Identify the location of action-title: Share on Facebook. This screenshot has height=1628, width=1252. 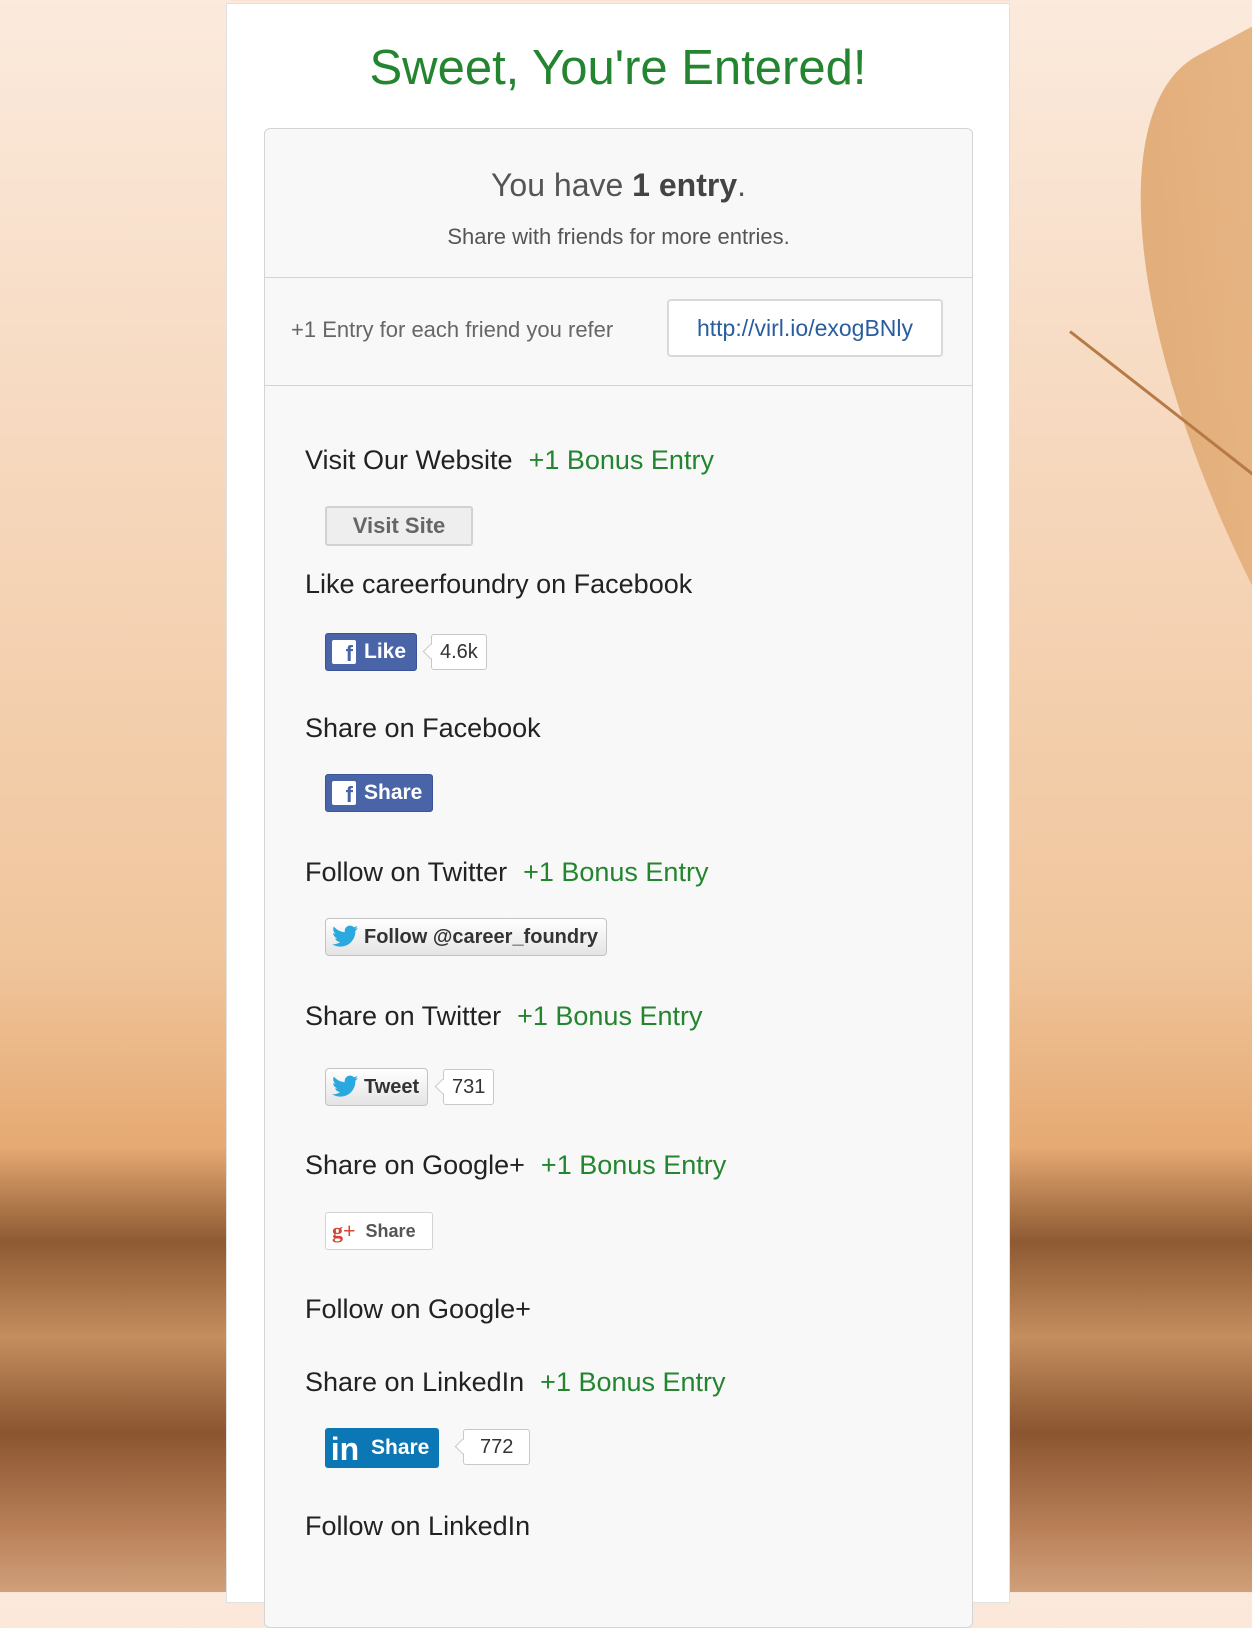
(423, 728).